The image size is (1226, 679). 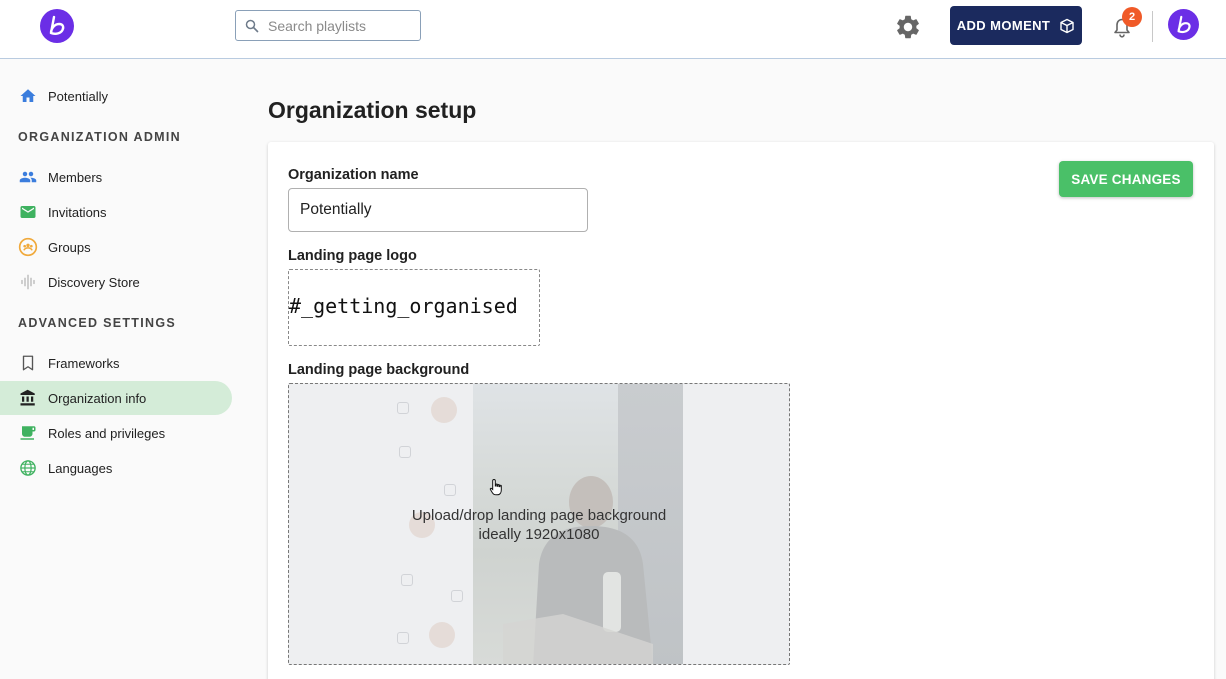 I want to click on search-input, so click(x=342, y=26).